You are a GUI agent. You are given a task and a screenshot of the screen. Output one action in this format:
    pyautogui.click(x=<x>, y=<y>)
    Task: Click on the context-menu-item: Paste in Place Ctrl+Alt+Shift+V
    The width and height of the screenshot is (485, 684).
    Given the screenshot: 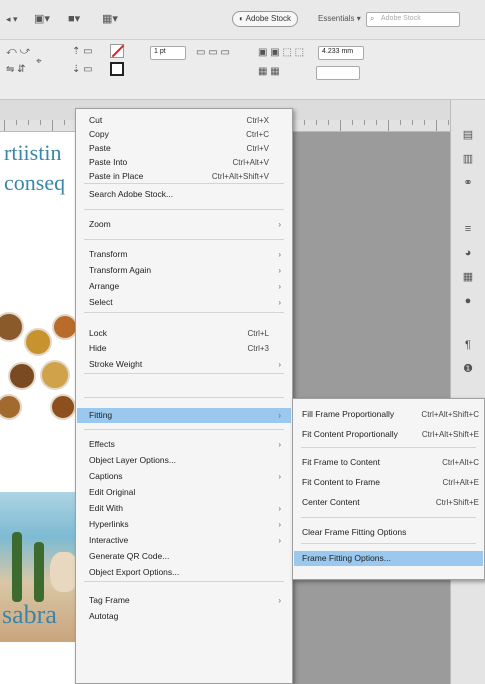 What is the action you would take?
    pyautogui.click(x=184, y=176)
    